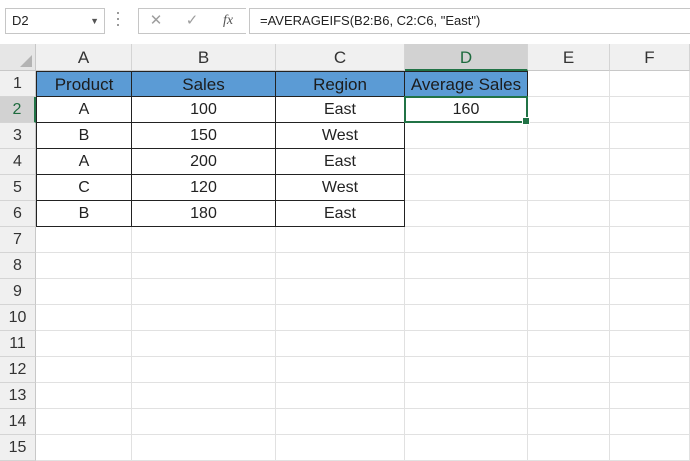  Describe the element at coordinates (18, 422) in the screenshot. I see `row-header-14: 14` at that location.